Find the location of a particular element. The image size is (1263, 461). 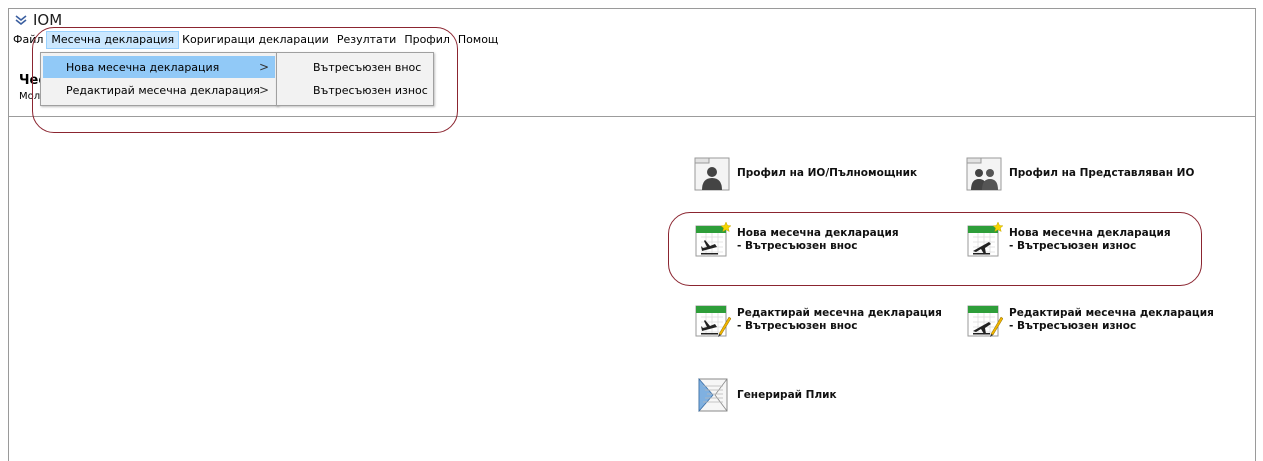

new-import-declaration-icon is located at coordinates (713, 239).